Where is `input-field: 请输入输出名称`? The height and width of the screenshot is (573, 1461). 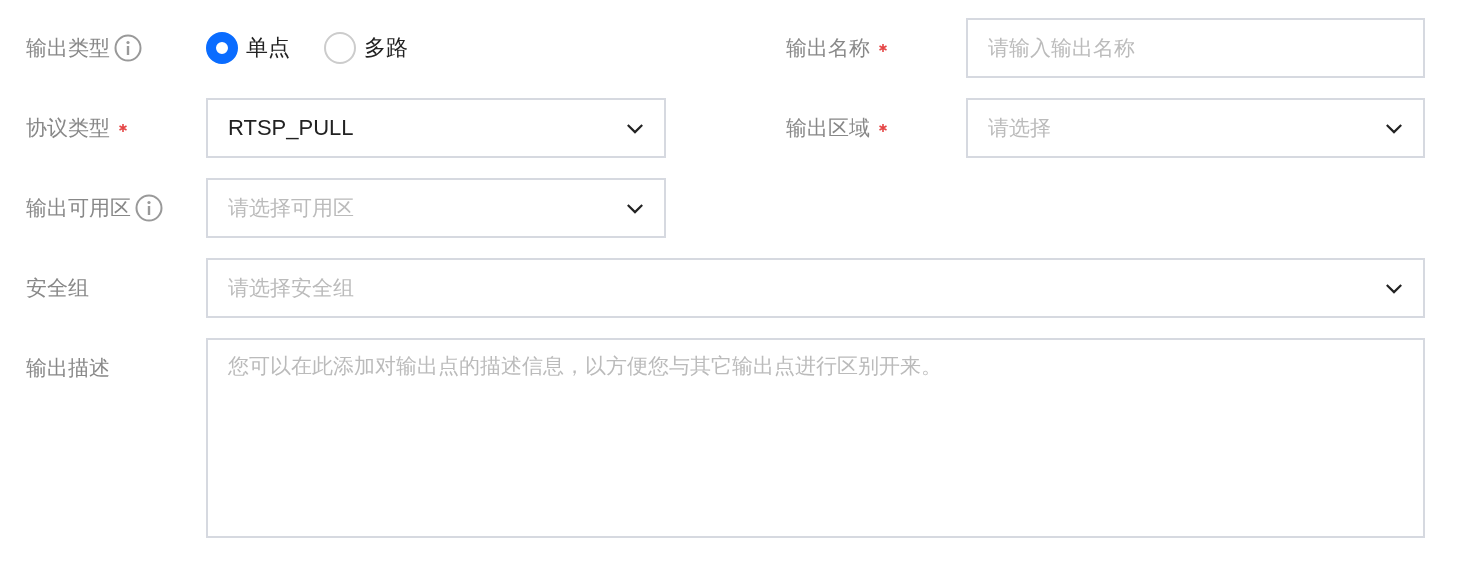
input-field: 请输入输出名称 is located at coordinates (1195, 48).